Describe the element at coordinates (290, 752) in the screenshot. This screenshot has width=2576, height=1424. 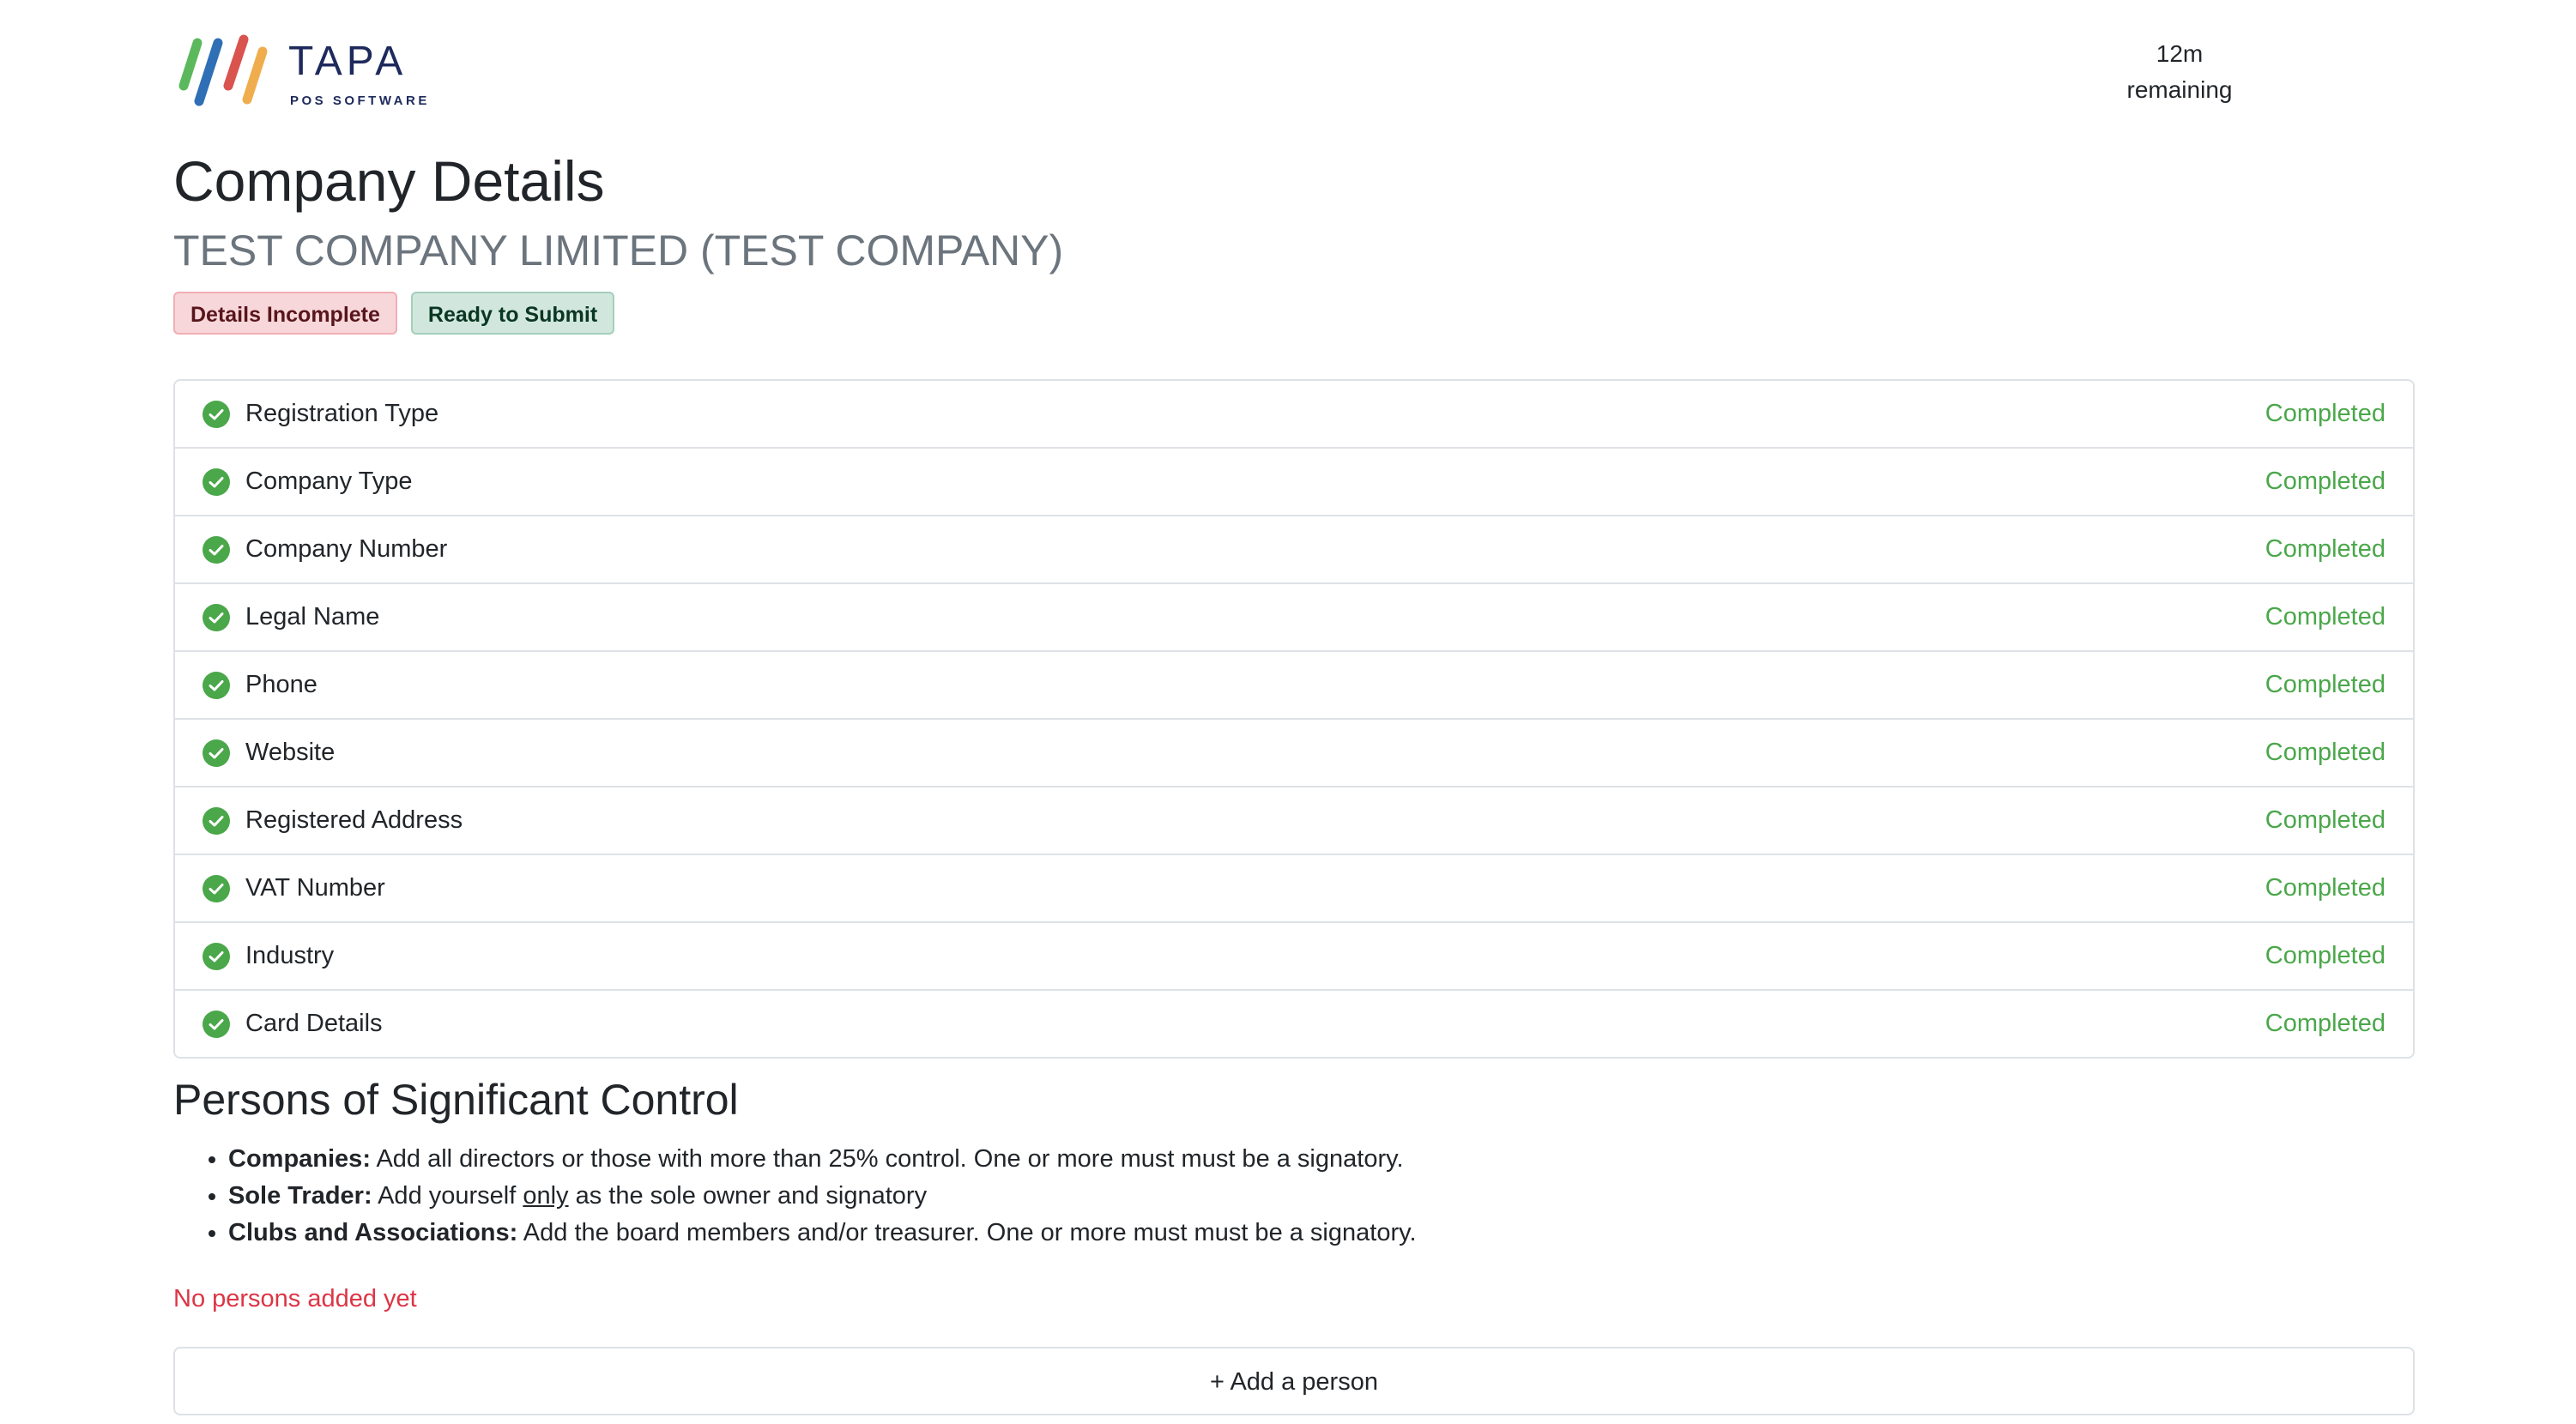
I see `checklist-item-label: Website` at that location.